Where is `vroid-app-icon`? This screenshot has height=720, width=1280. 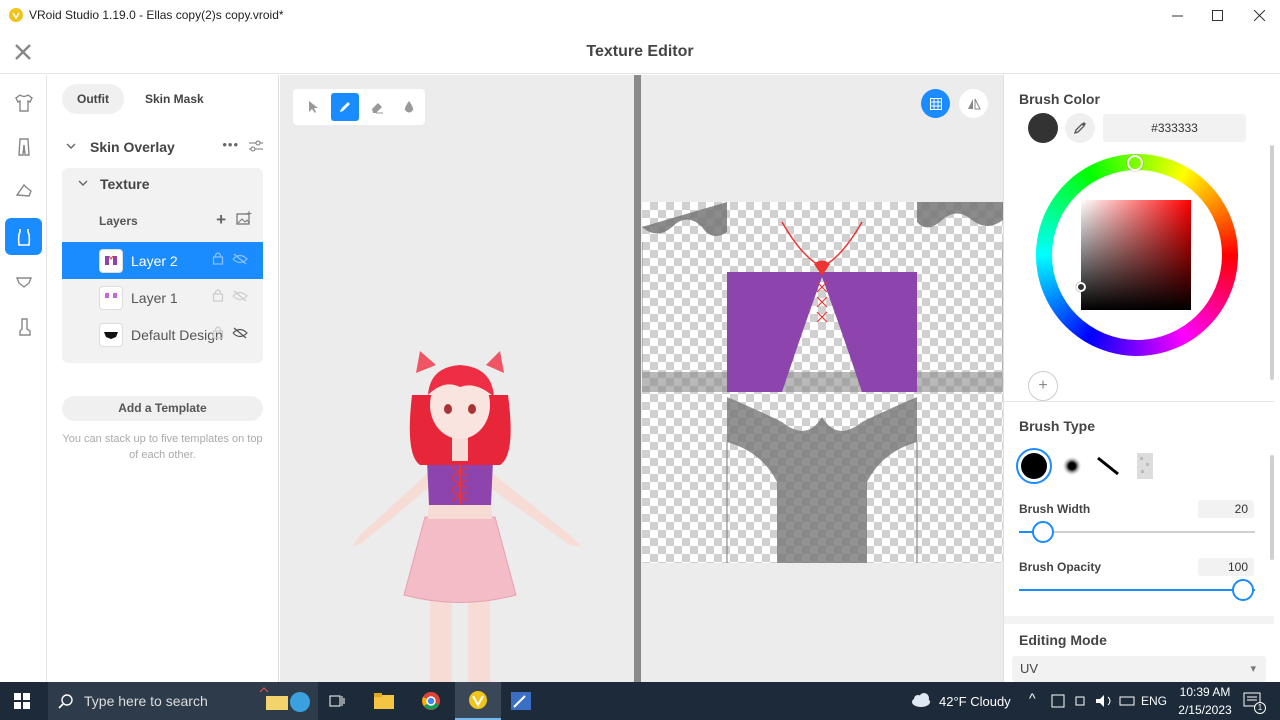
vroid-app-icon is located at coordinates (16, 15).